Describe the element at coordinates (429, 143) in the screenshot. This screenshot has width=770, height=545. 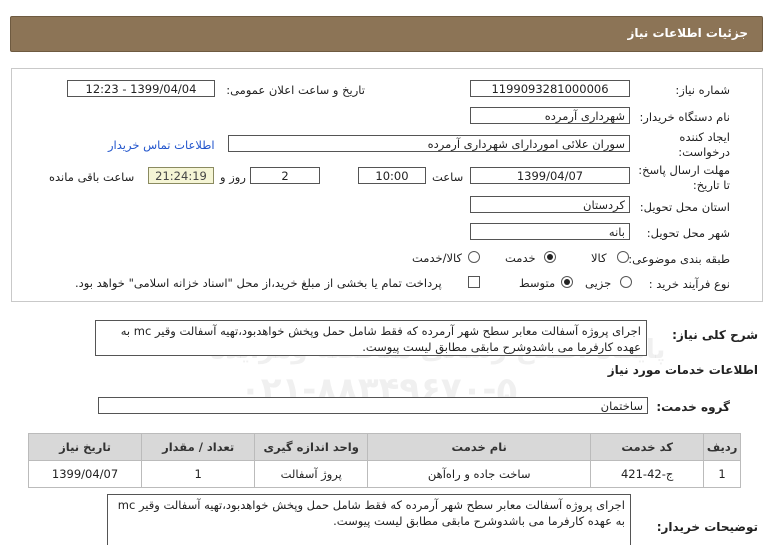
I see `creator-field: سوران علائی اموردارای شهرداری آرمرده` at that location.